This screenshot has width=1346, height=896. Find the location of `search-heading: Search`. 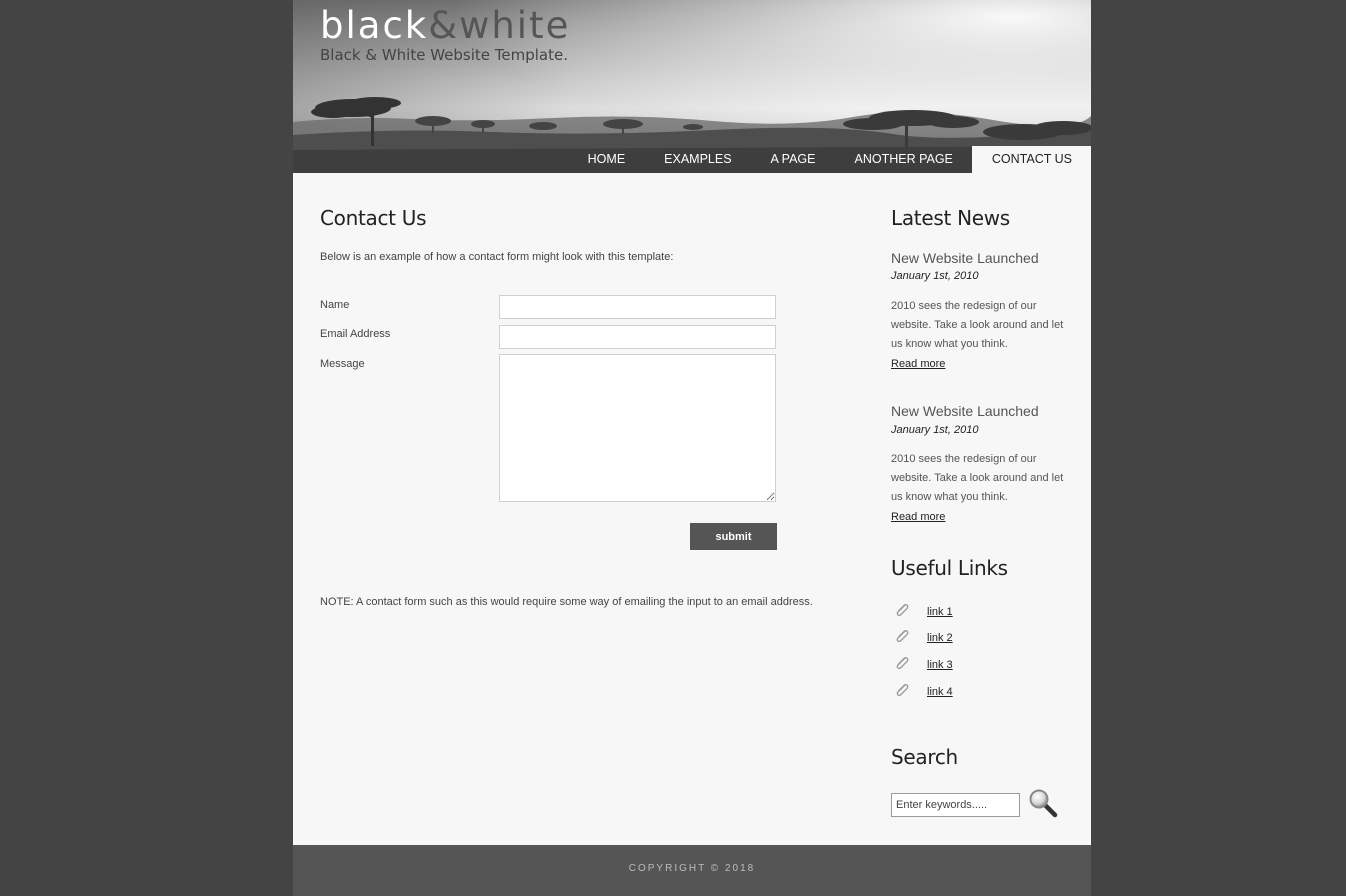

search-heading: Search is located at coordinates (924, 757).